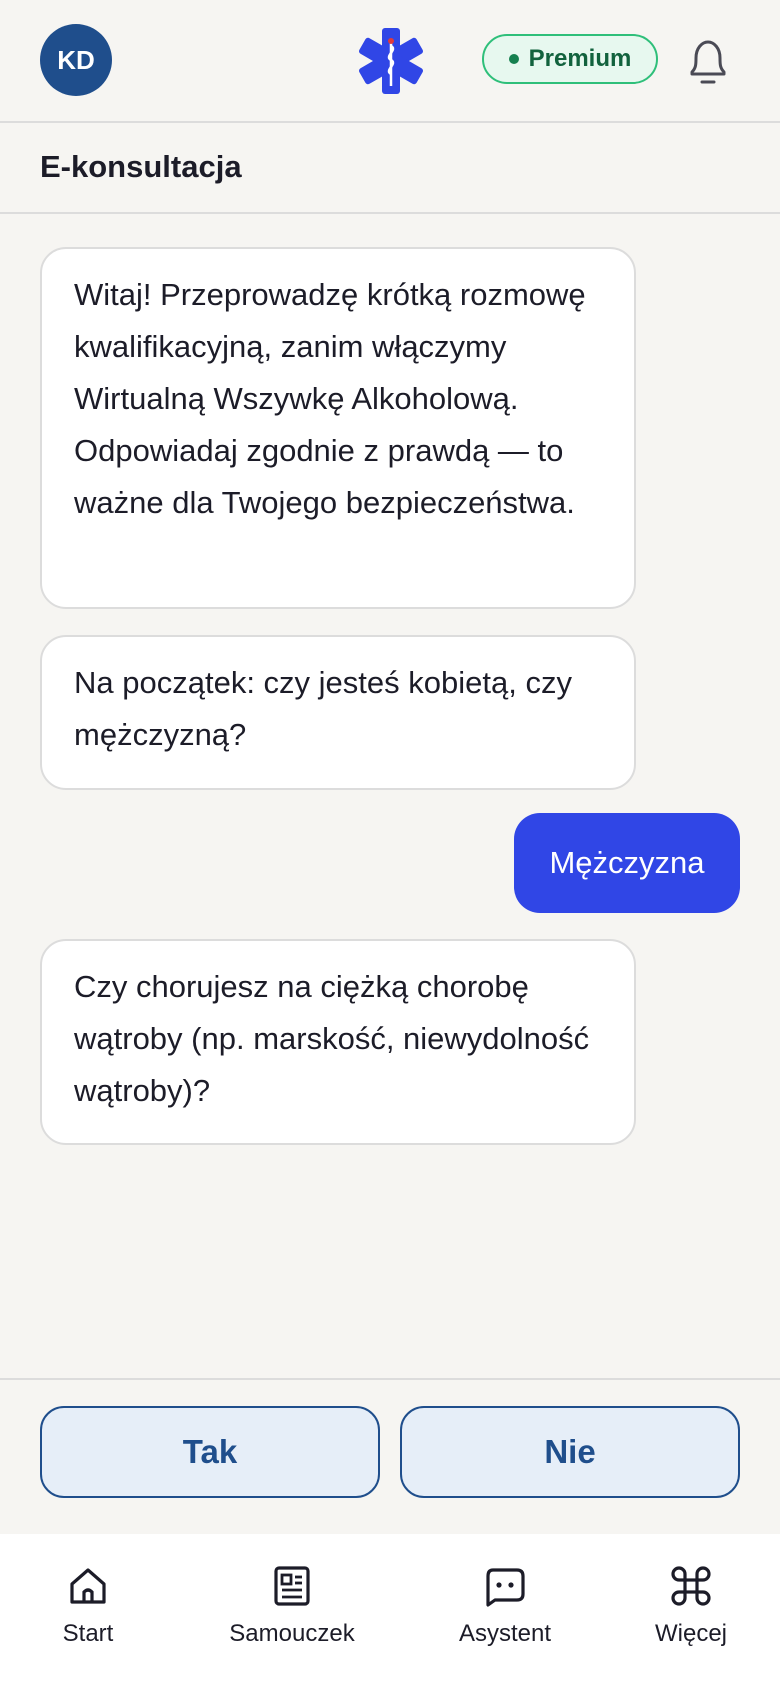  Describe the element at coordinates (390, 1611) in the screenshot. I see `bottom-nav: Start Samouczek Asystent Więcej` at that location.